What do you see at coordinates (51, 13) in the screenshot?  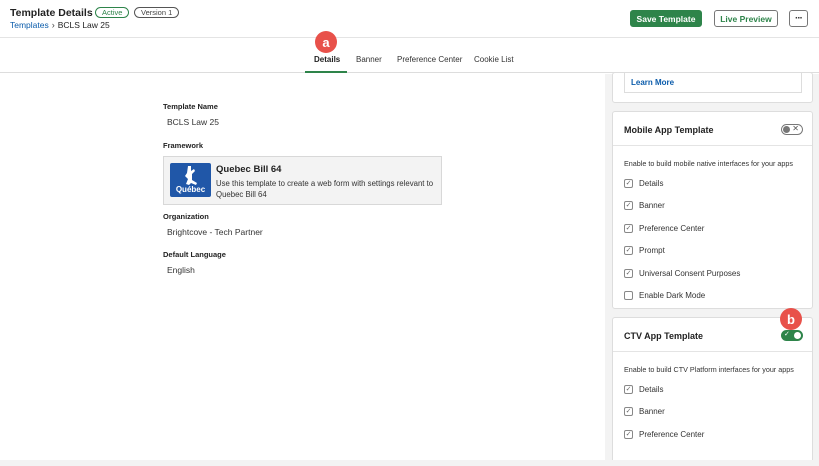 I see `page-title: Template Details` at bounding box center [51, 13].